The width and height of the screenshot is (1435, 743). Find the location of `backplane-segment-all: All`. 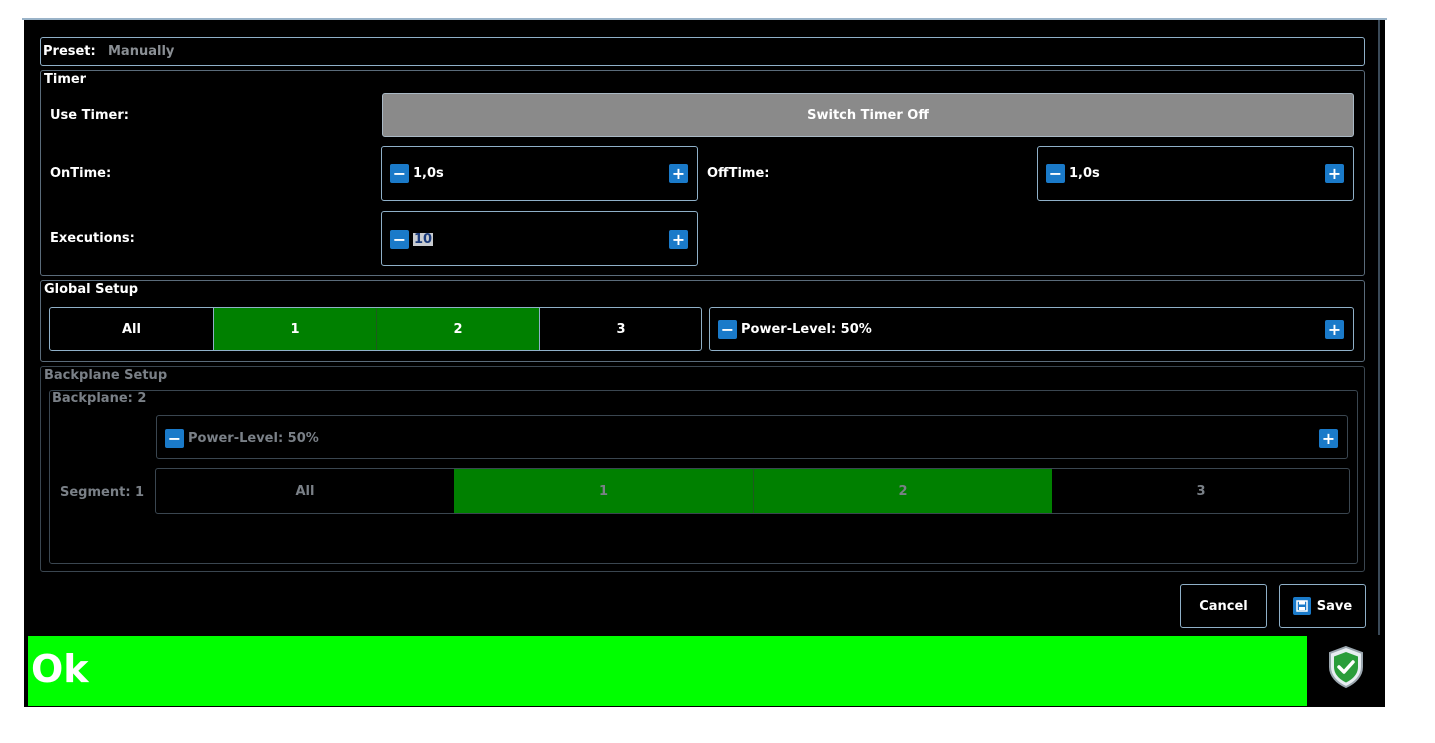

backplane-segment-all: All is located at coordinates (305, 491).